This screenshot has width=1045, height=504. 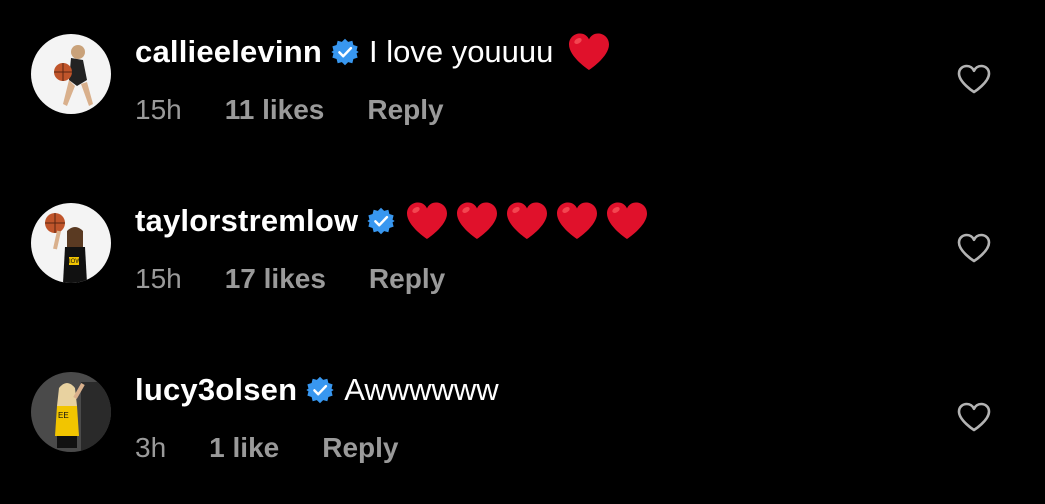 What do you see at coordinates (63, 415) in the screenshot?
I see `svg-text: EE` at bounding box center [63, 415].